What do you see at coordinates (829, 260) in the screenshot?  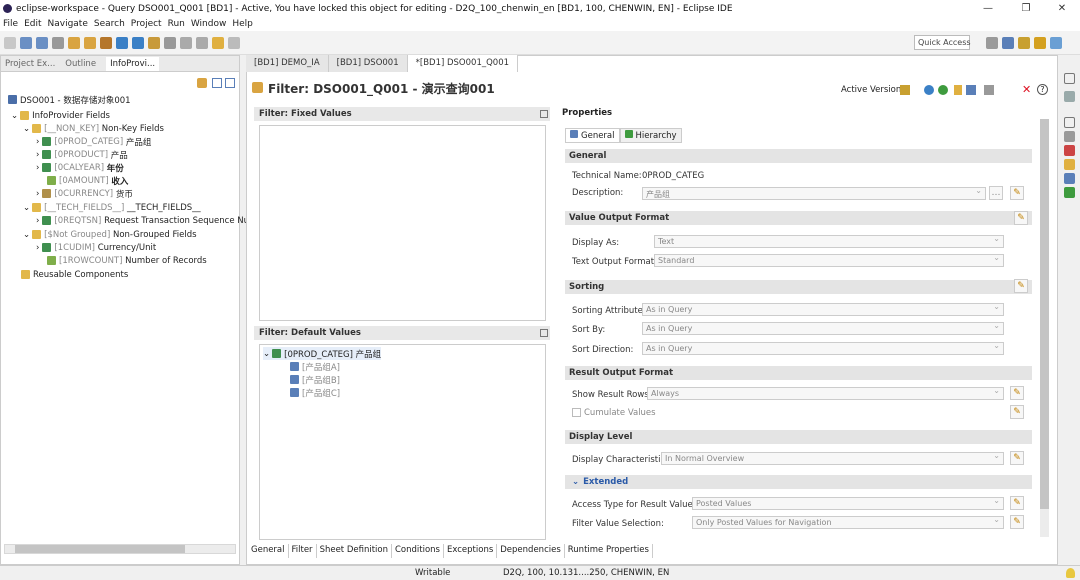 I see `text-output-select: Standard` at bounding box center [829, 260].